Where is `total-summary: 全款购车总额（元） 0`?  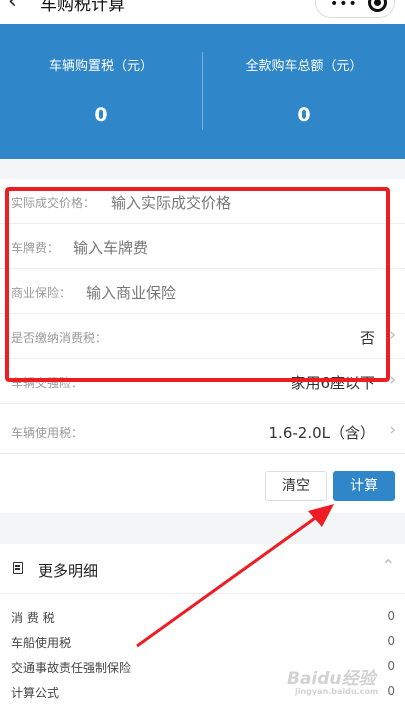
total-summary: 全款购车总额（元） 0 is located at coordinates (304, 91).